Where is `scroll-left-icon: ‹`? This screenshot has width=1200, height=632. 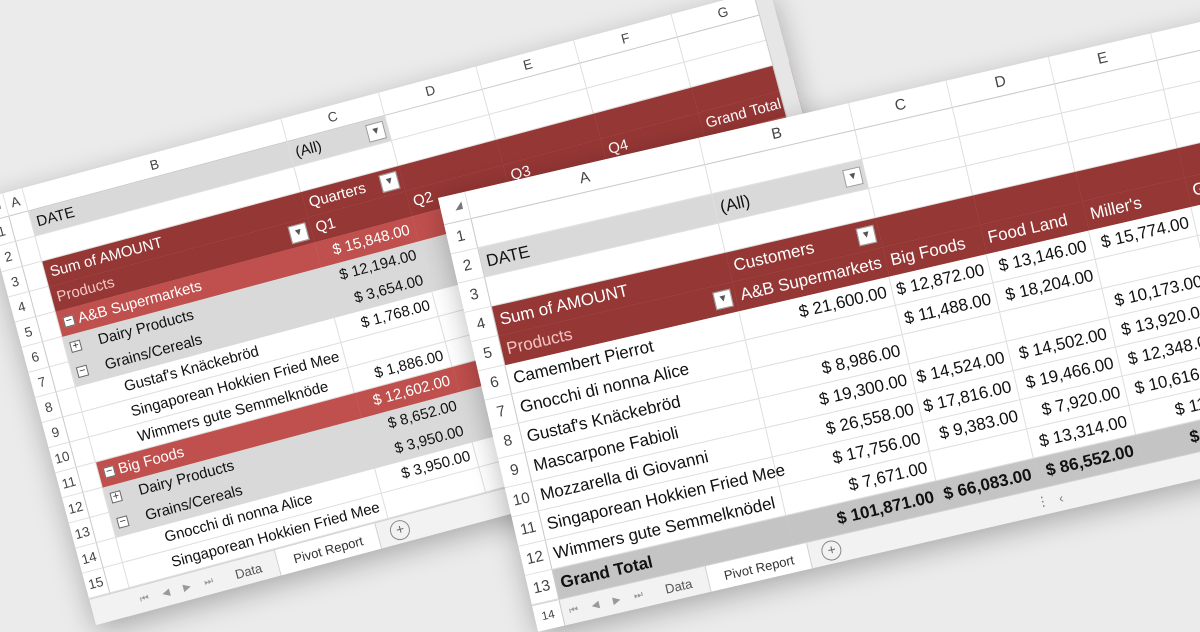
scroll-left-icon: ‹ is located at coordinates (1061, 498).